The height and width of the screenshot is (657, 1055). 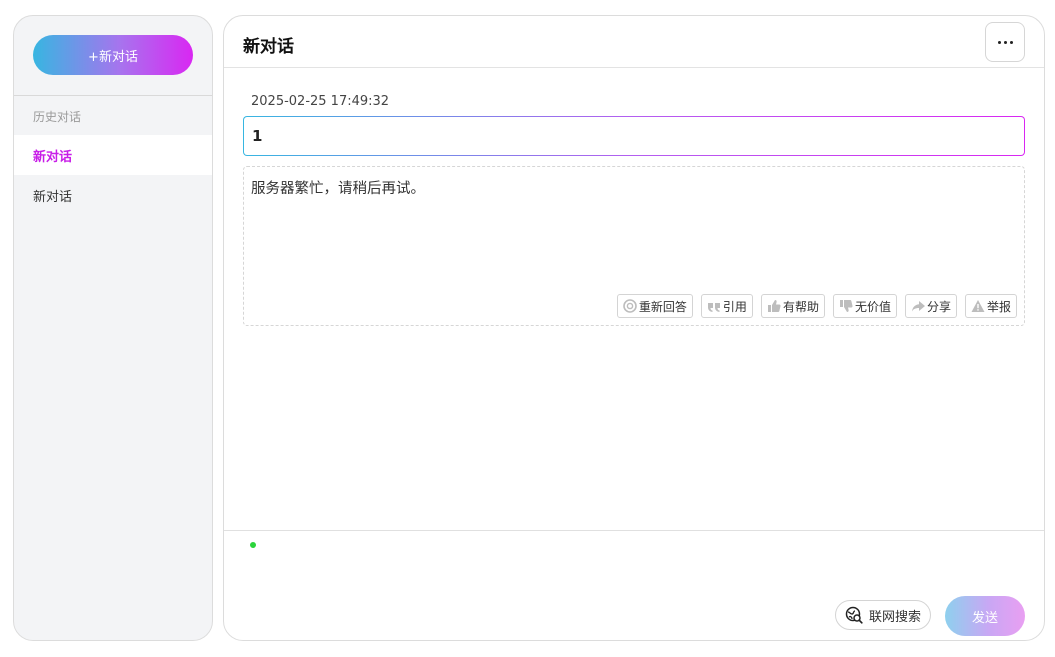 I want to click on quote-button: 引用, so click(x=726, y=306).